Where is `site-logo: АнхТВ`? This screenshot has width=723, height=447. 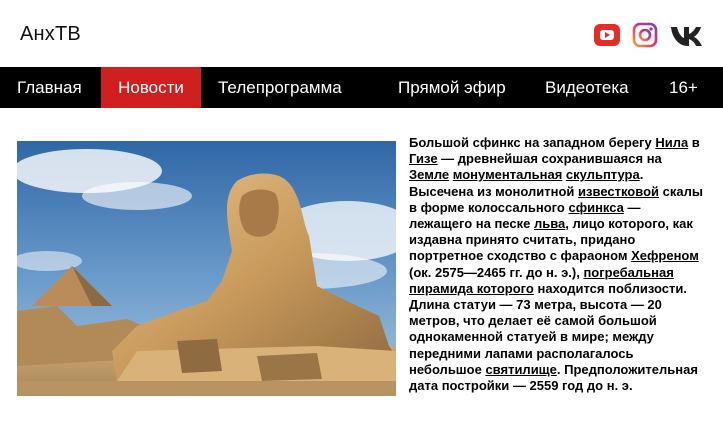 site-logo: АнхТВ is located at coordinates (50, 34).